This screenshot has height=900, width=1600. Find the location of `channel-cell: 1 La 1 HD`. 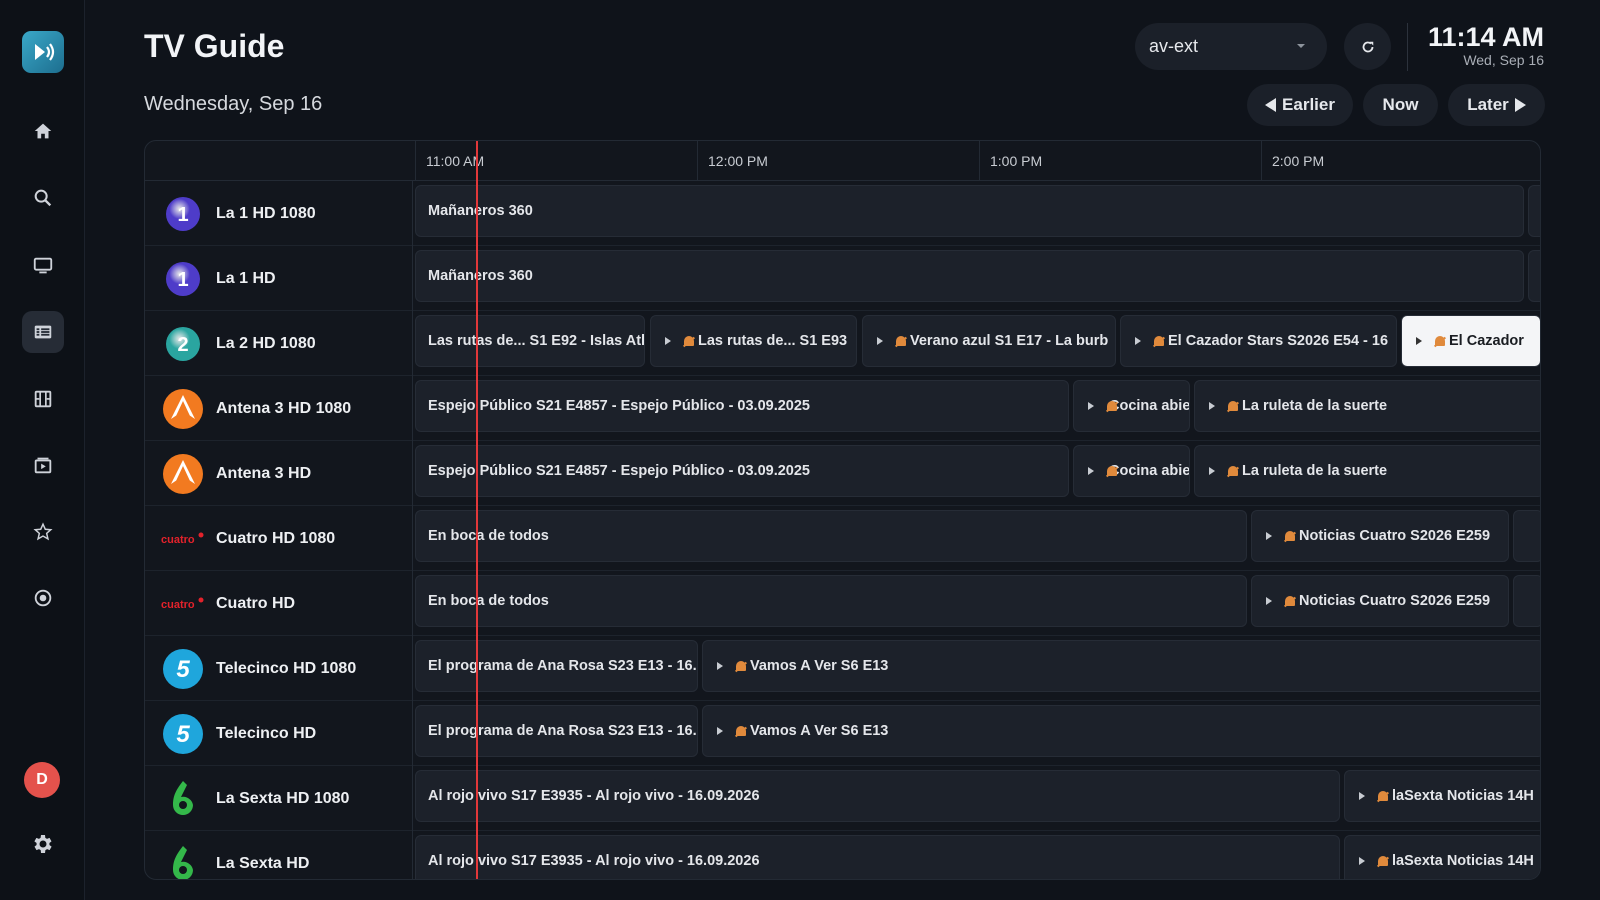

channel-cell: 1 La 1 HD is located at coordinates (279, 278).